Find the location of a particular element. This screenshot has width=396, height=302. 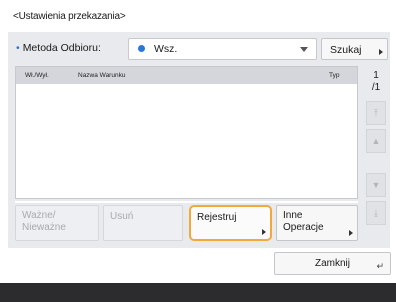

register-button: Rejestruj is located at coordinates (230, 223).